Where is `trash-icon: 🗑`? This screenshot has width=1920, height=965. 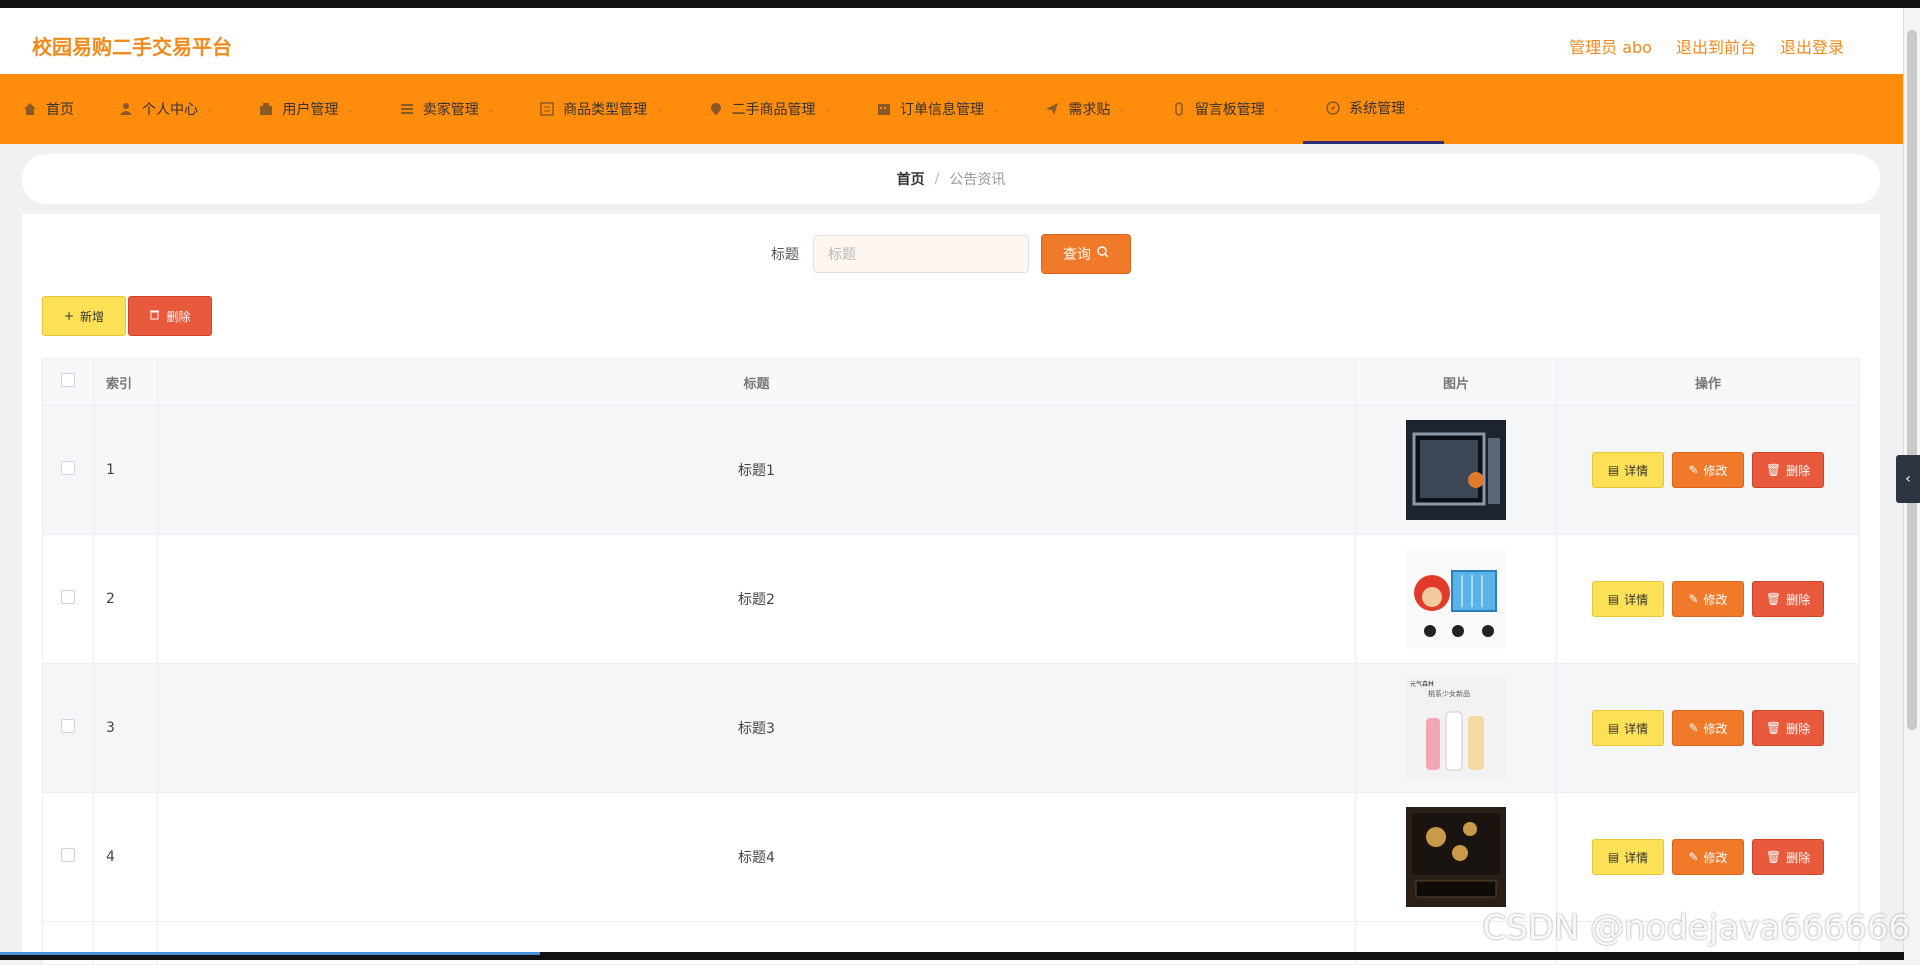 trash-icon: 🗑 is located at coordinates (1773, 857).